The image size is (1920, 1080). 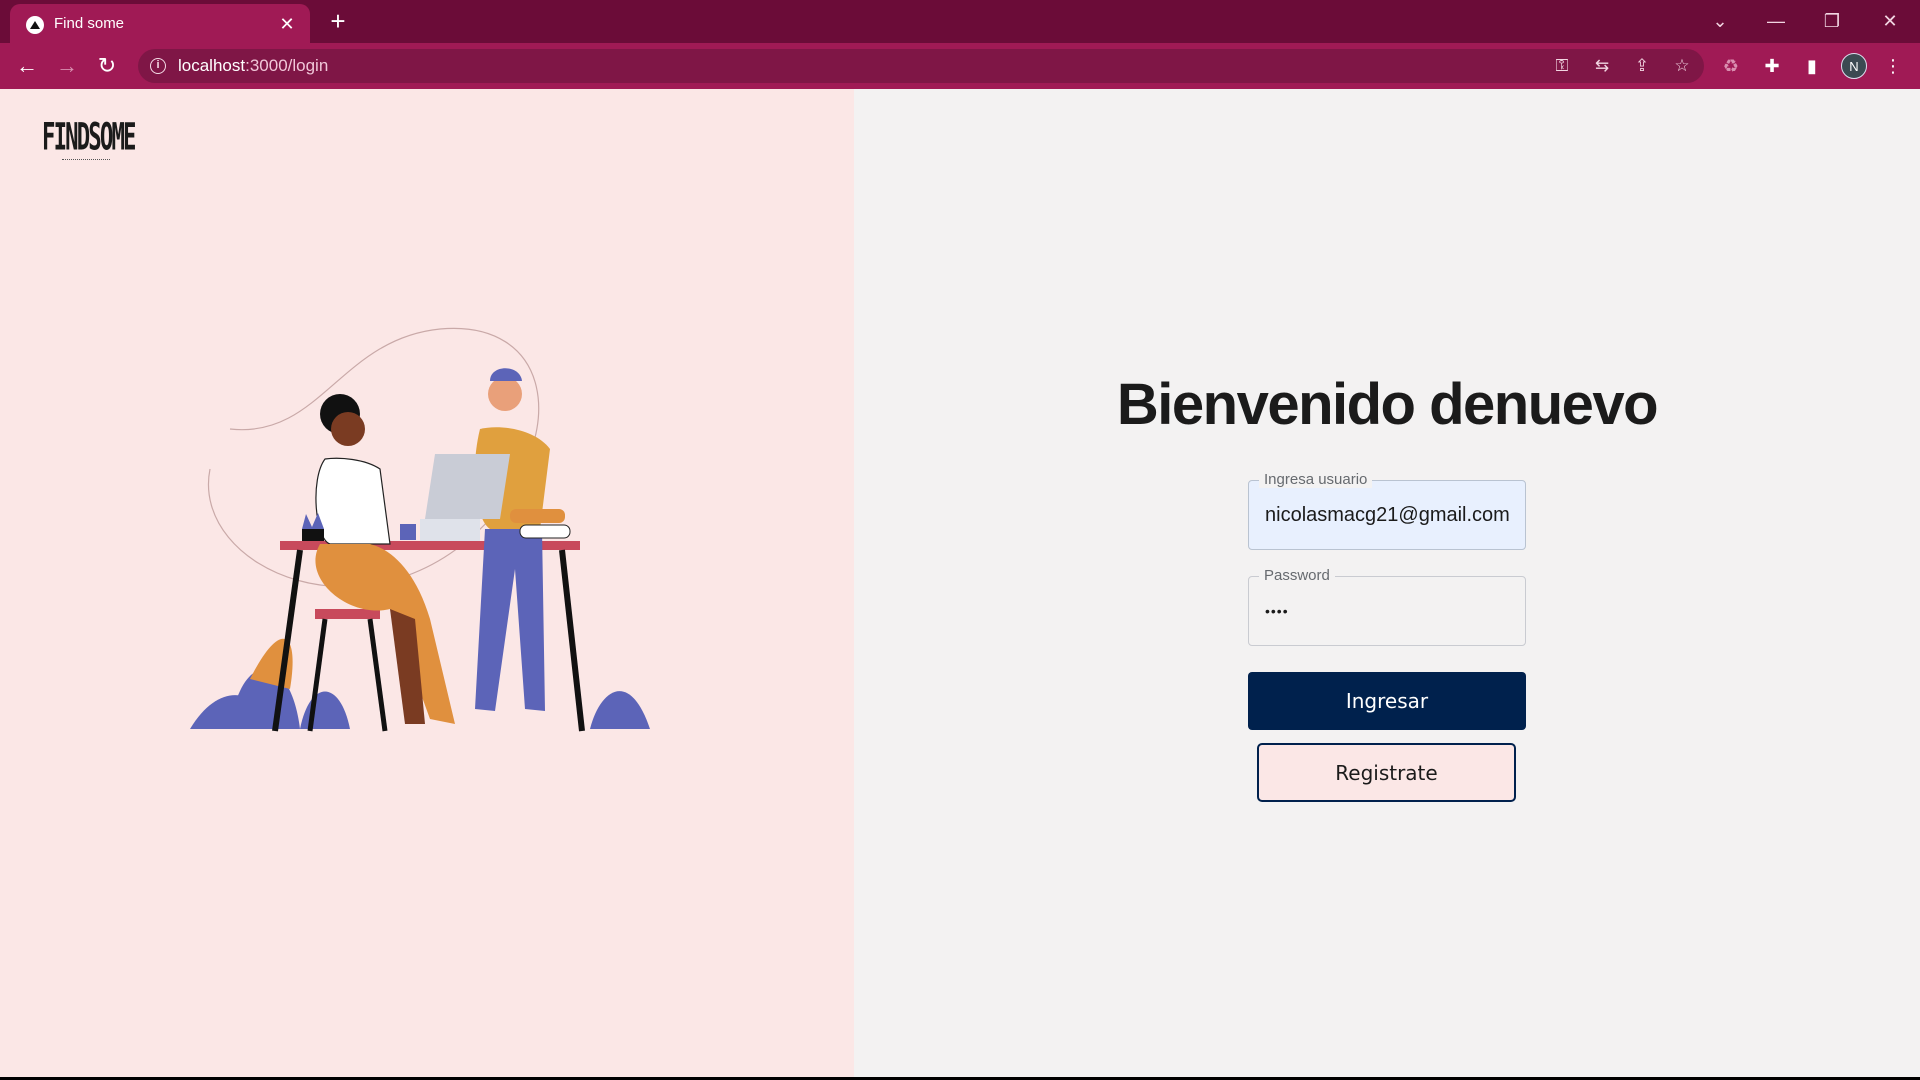 What do you see at coordinates (253, 66) in the screenshot?
I see `url-text: localhost:3000/login` at bounding box center [253, 66].